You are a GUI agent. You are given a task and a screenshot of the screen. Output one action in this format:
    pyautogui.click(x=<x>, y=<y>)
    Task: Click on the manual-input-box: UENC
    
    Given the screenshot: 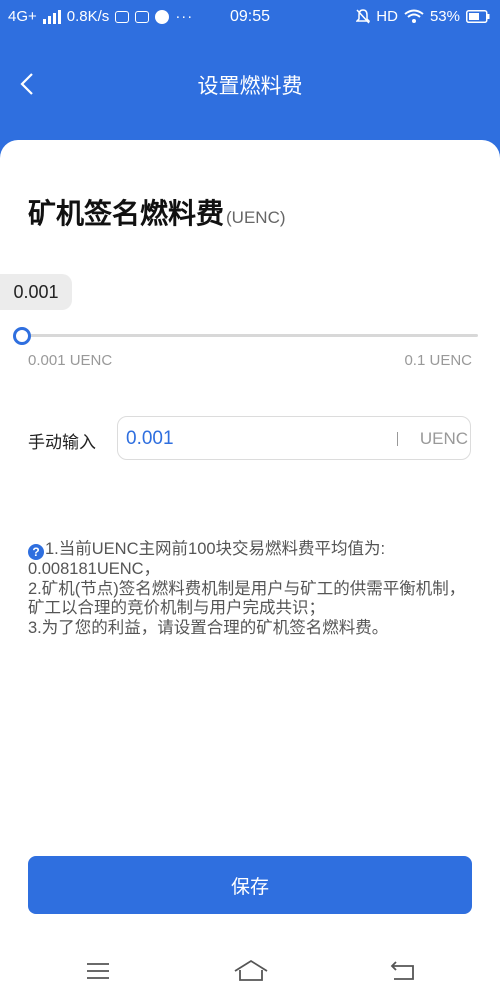 What is the action you would take?
    pyautogui.click(x=294, y=438)
    